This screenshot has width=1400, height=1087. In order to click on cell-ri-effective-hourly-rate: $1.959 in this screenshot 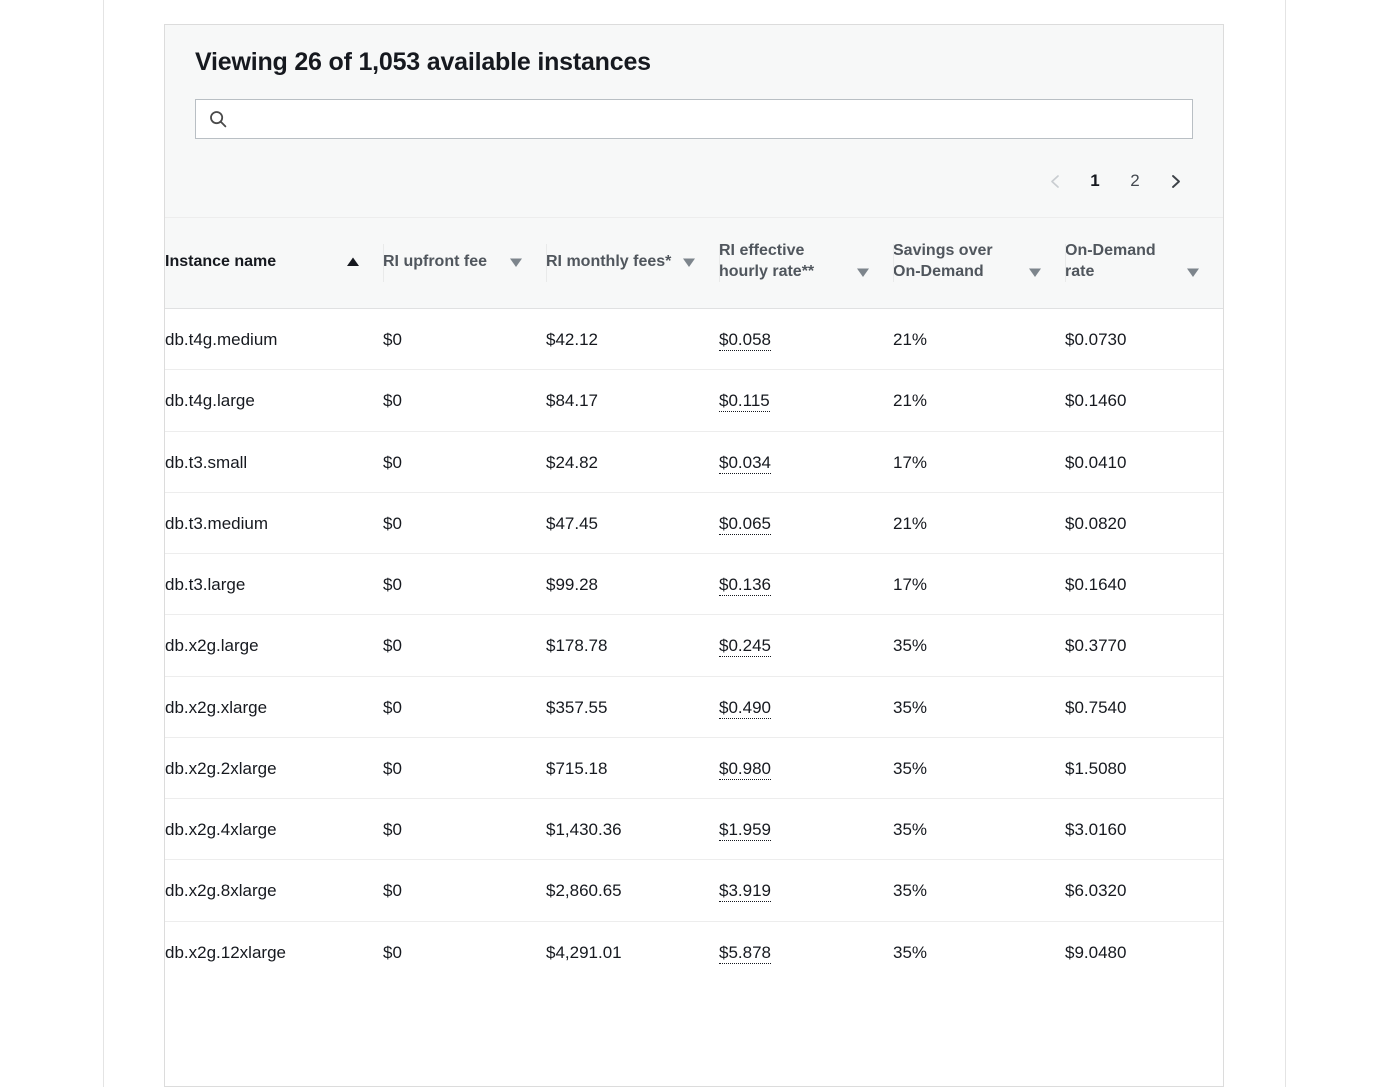, I will do `click(806, 829)`.